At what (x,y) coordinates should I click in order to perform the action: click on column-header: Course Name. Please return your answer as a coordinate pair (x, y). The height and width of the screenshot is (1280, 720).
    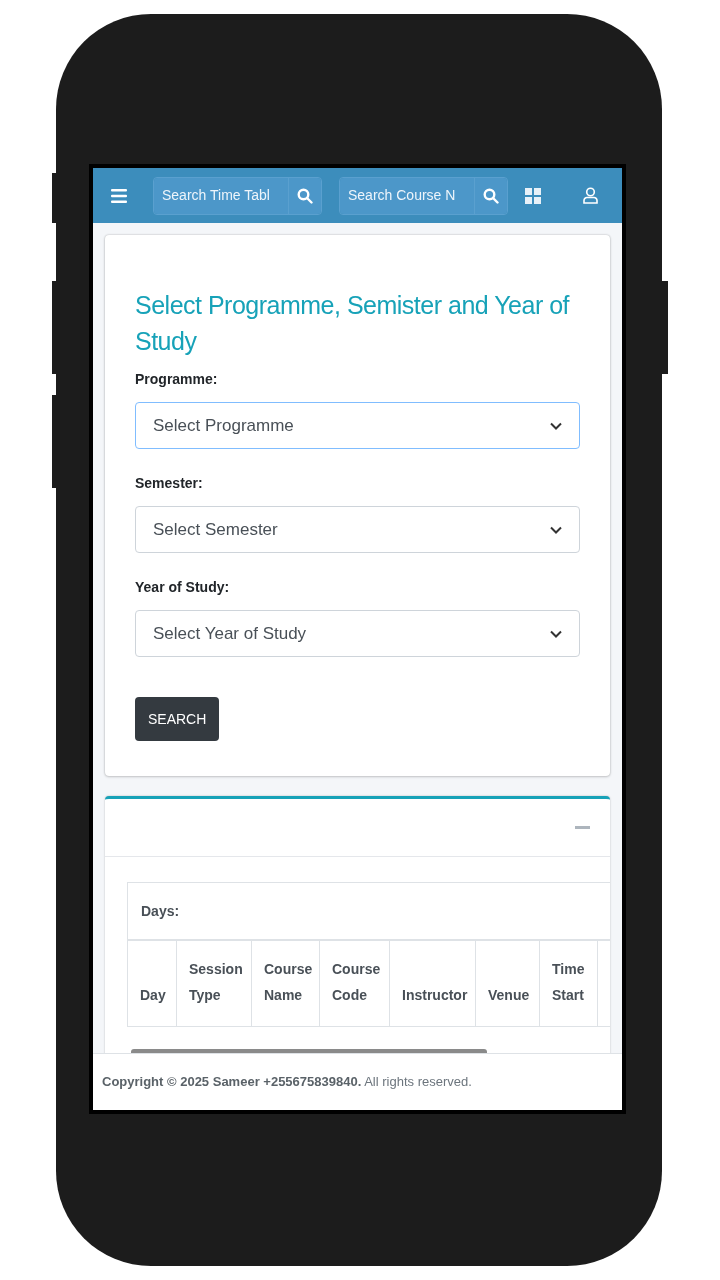
    Looking at the image, I should click on (286, 983).